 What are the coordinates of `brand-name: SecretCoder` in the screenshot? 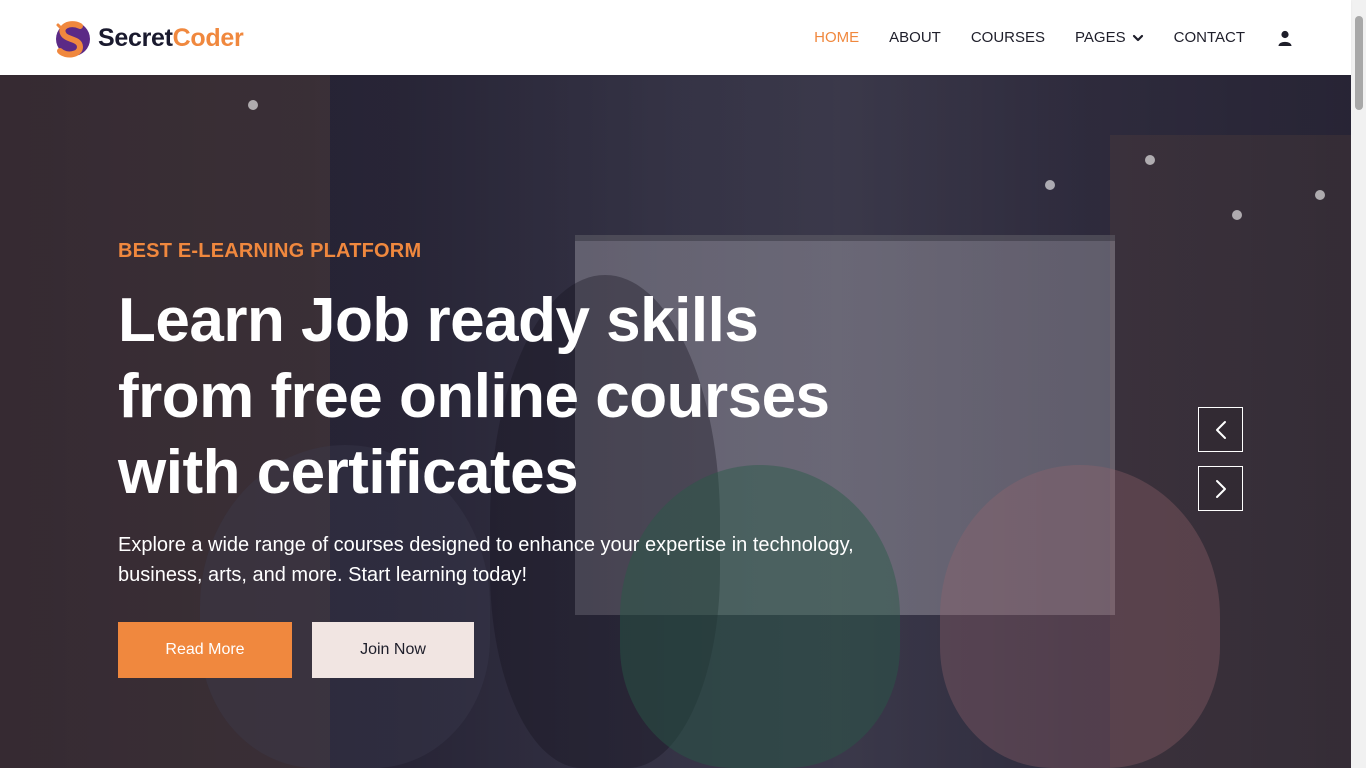 It's located at (171, 38).